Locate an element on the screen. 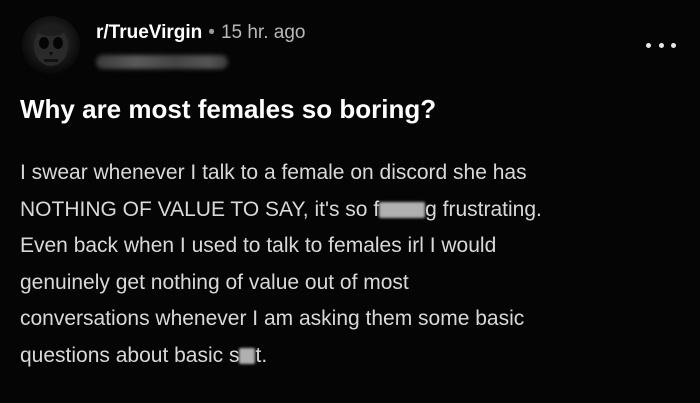 The width and height of the screenshot is (700, 403). body-text-segment: g frustrating. is located at coordinates (483, 209).